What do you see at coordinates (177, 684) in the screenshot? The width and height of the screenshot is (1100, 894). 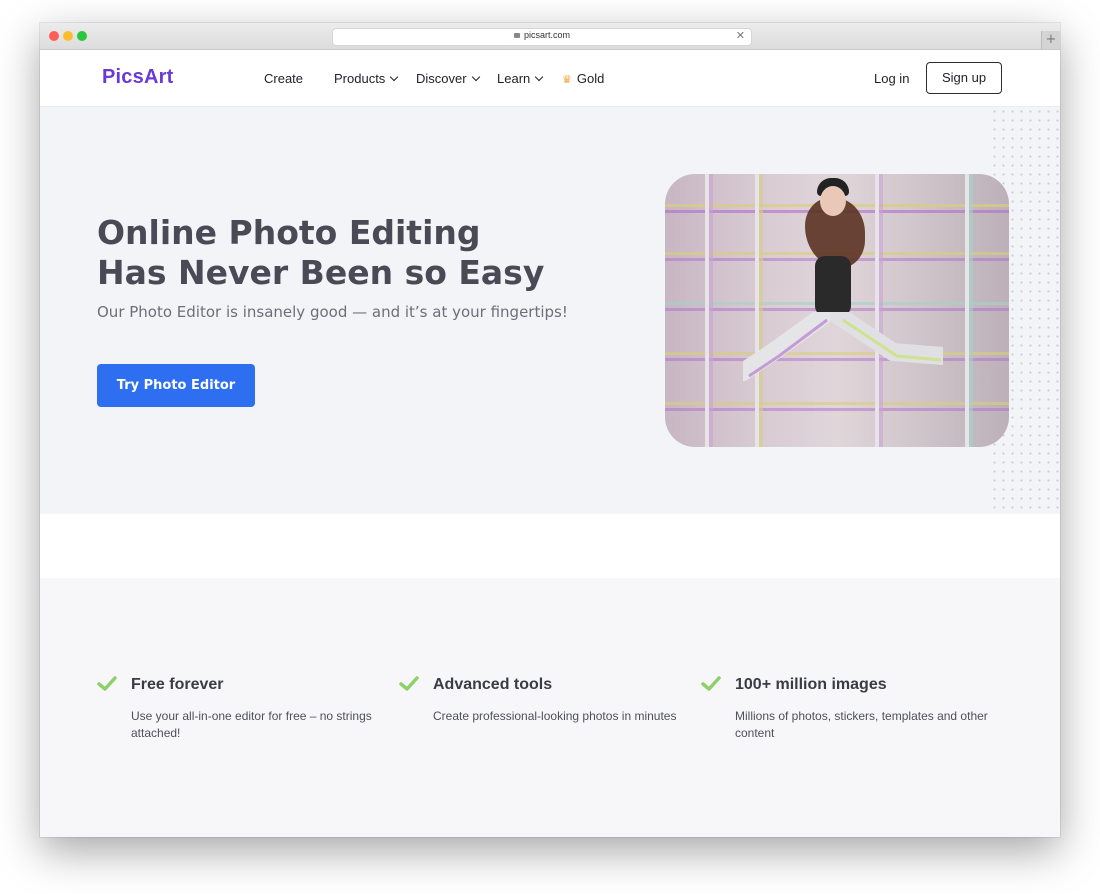 I see `feature-title: Free forever` at bounding box center [177, 684].